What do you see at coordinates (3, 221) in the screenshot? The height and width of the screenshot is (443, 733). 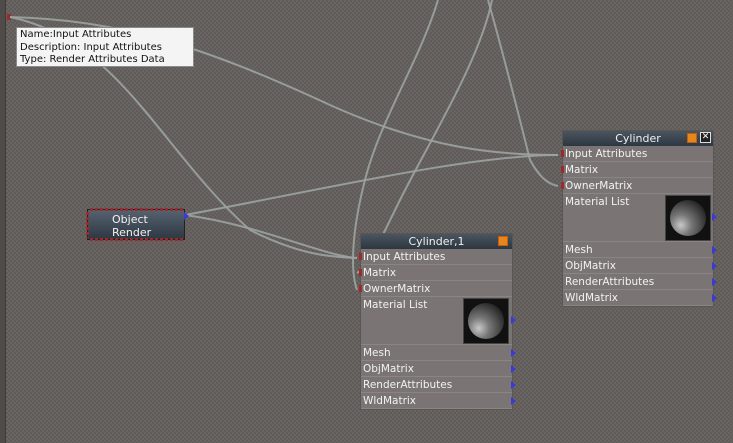 I see `canvas-left-edge` at bounding box center [3, 221].